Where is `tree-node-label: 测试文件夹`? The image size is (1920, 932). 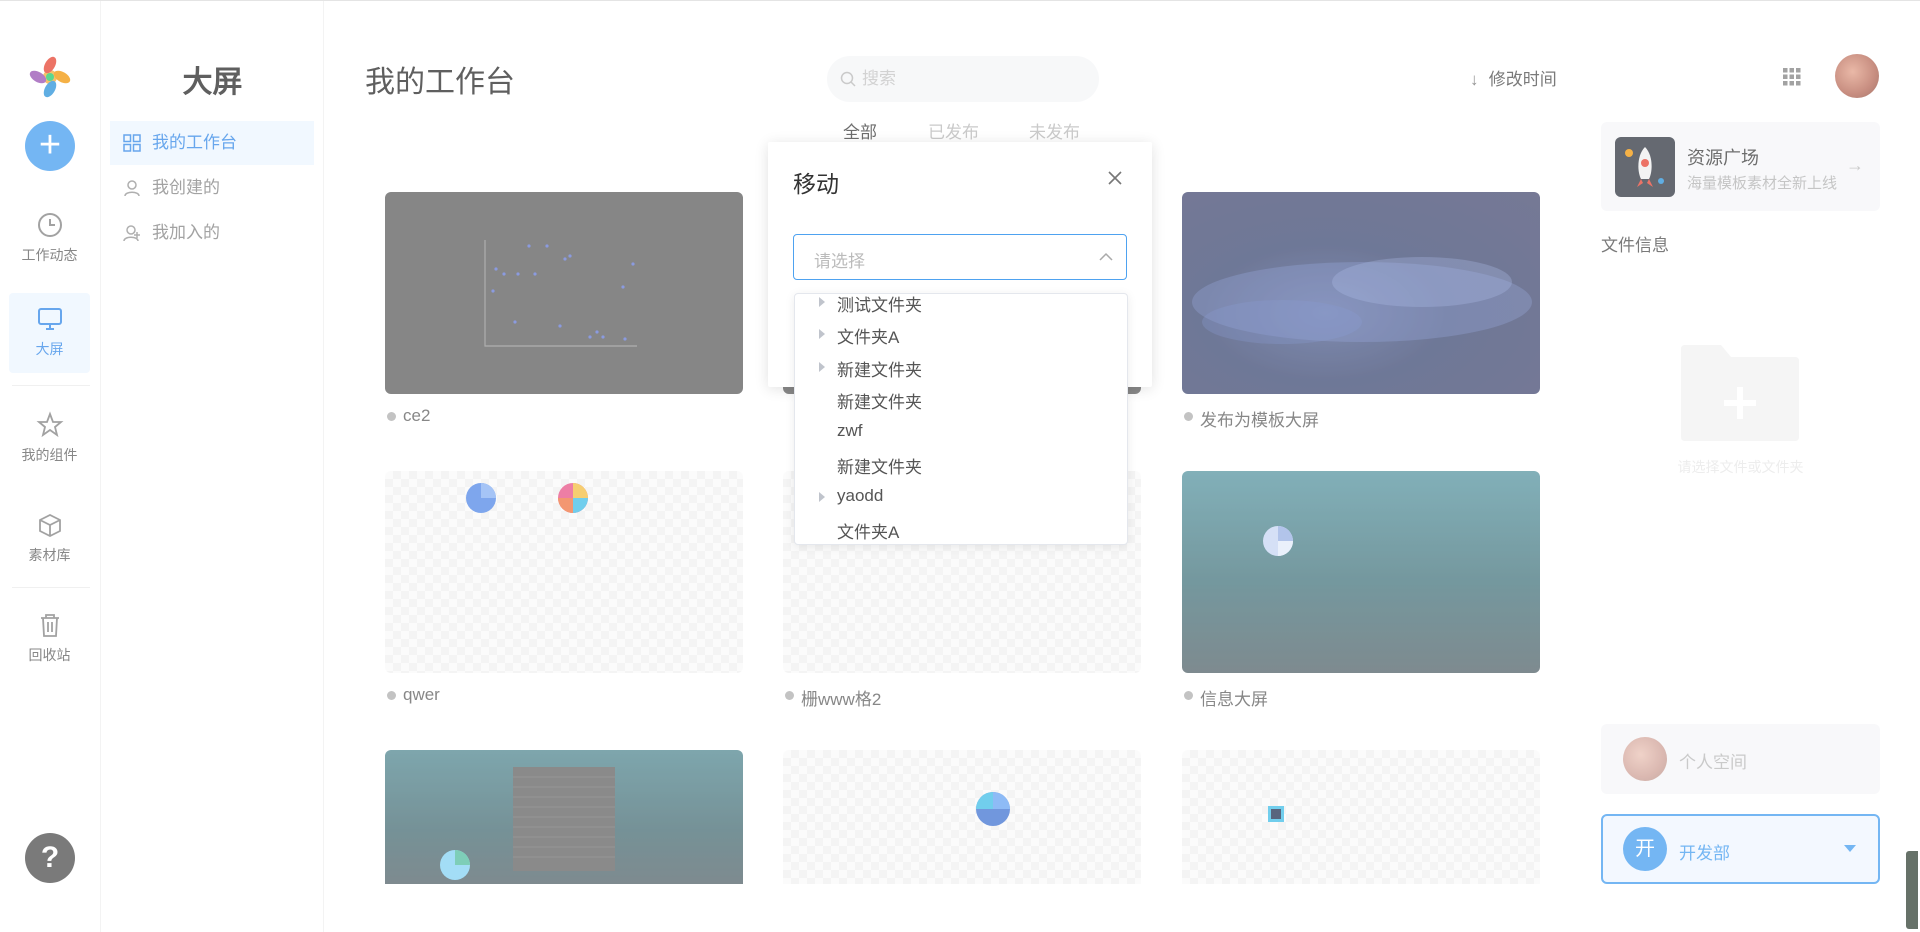
tree-node-label: 测试文件夹 is located at coordinates (879, 305).